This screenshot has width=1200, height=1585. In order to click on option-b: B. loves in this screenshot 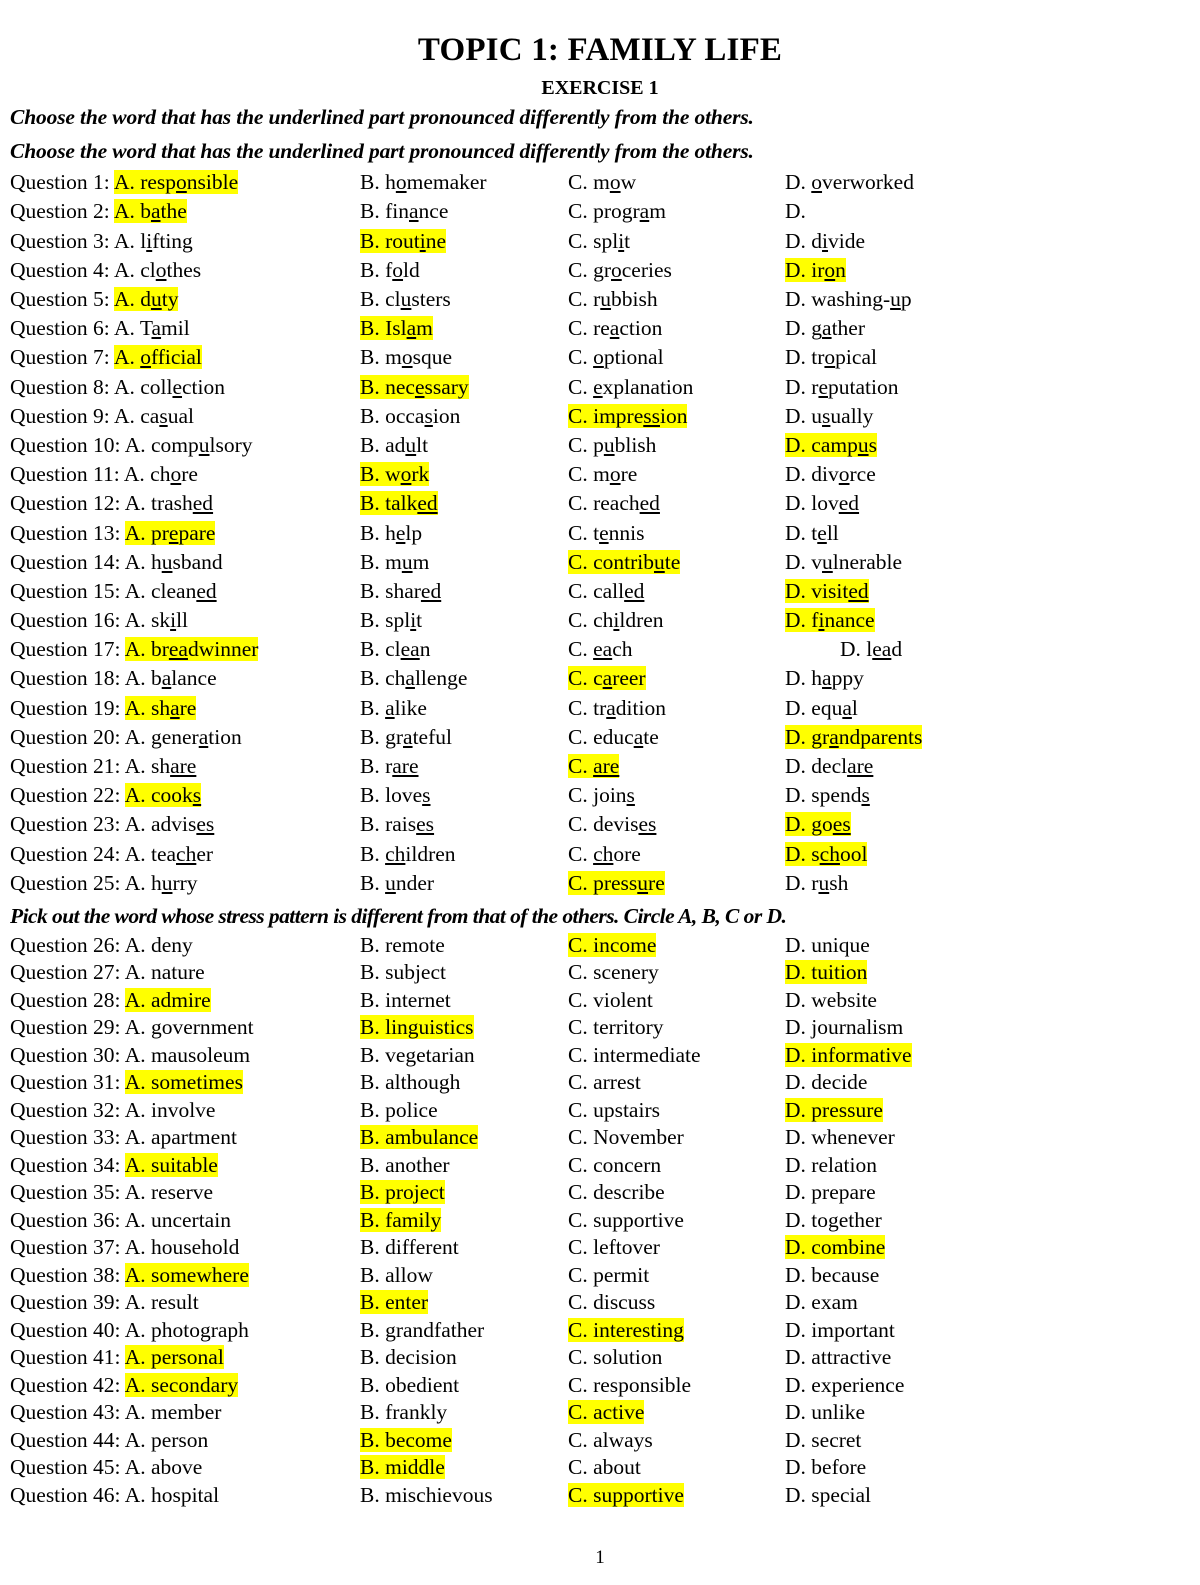, I will do `click(395, 795)`.